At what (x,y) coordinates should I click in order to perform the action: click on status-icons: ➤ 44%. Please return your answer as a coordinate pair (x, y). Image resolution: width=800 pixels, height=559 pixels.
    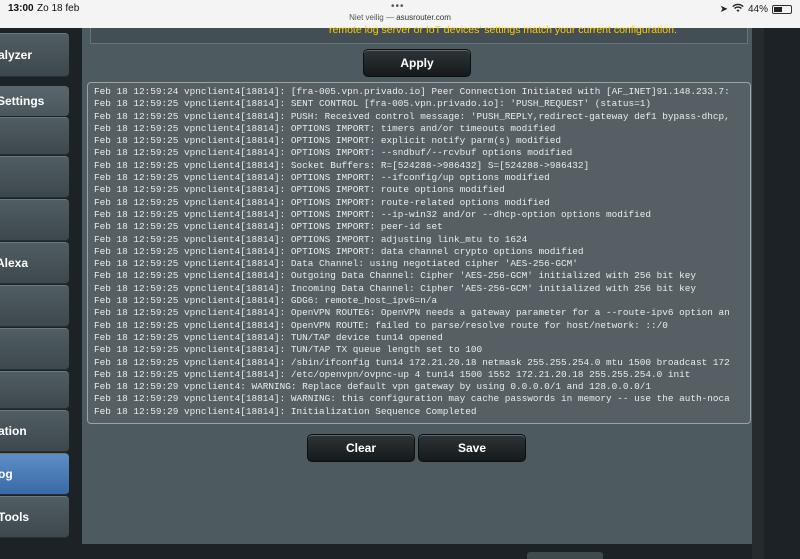
    Looking at the image, I should click on (756, 9).